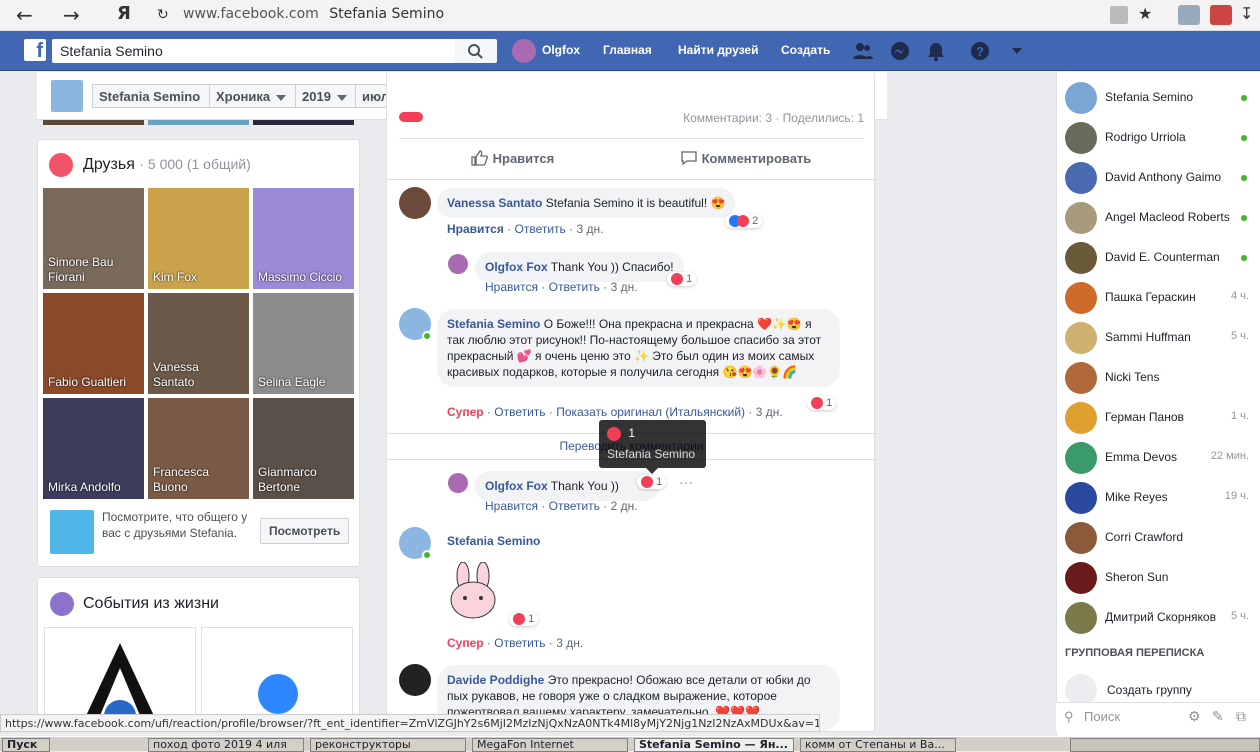 The width and height of the screenshot is (1260, 752). What do you see at coordinates (1102, 716) in the screenshot?
I see `chat-search-input: Поиск` at bounding box center [1102, 716].